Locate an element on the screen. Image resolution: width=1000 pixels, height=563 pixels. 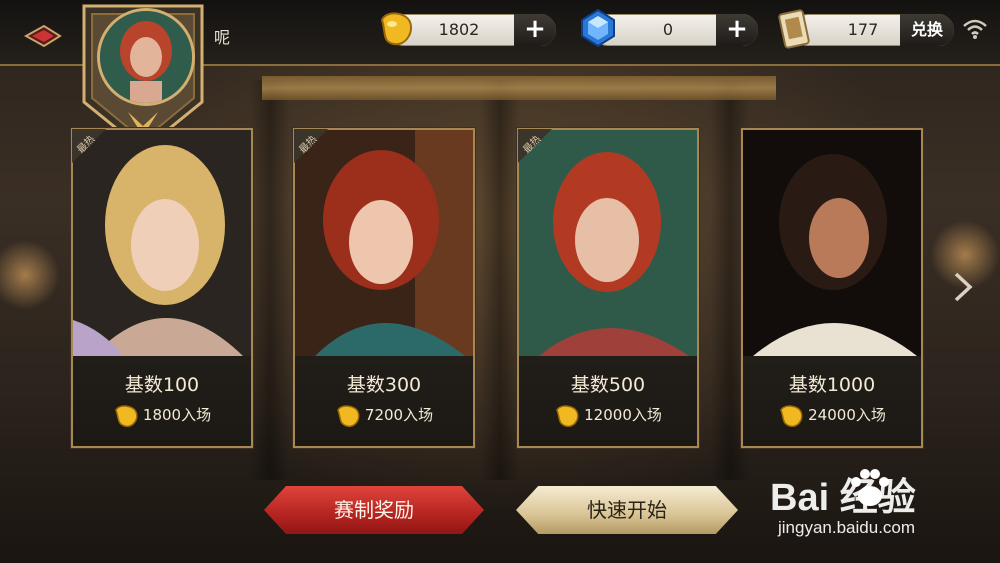
braided-redhead-portrait-icon is located at coordinates (608, 243).